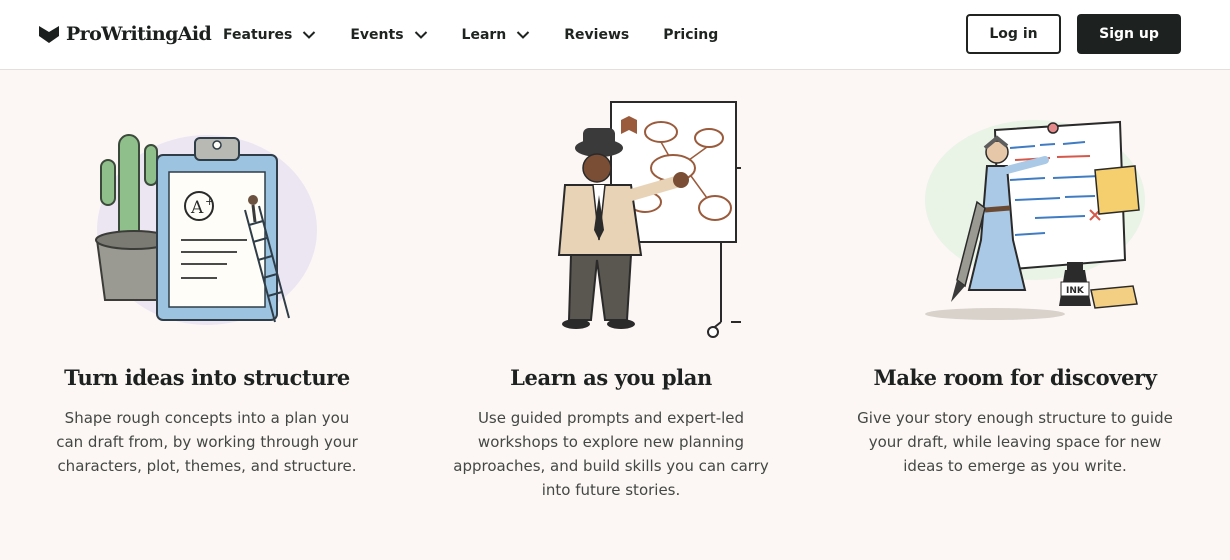  I want to click on nav-events: Events, so click(388, 35).